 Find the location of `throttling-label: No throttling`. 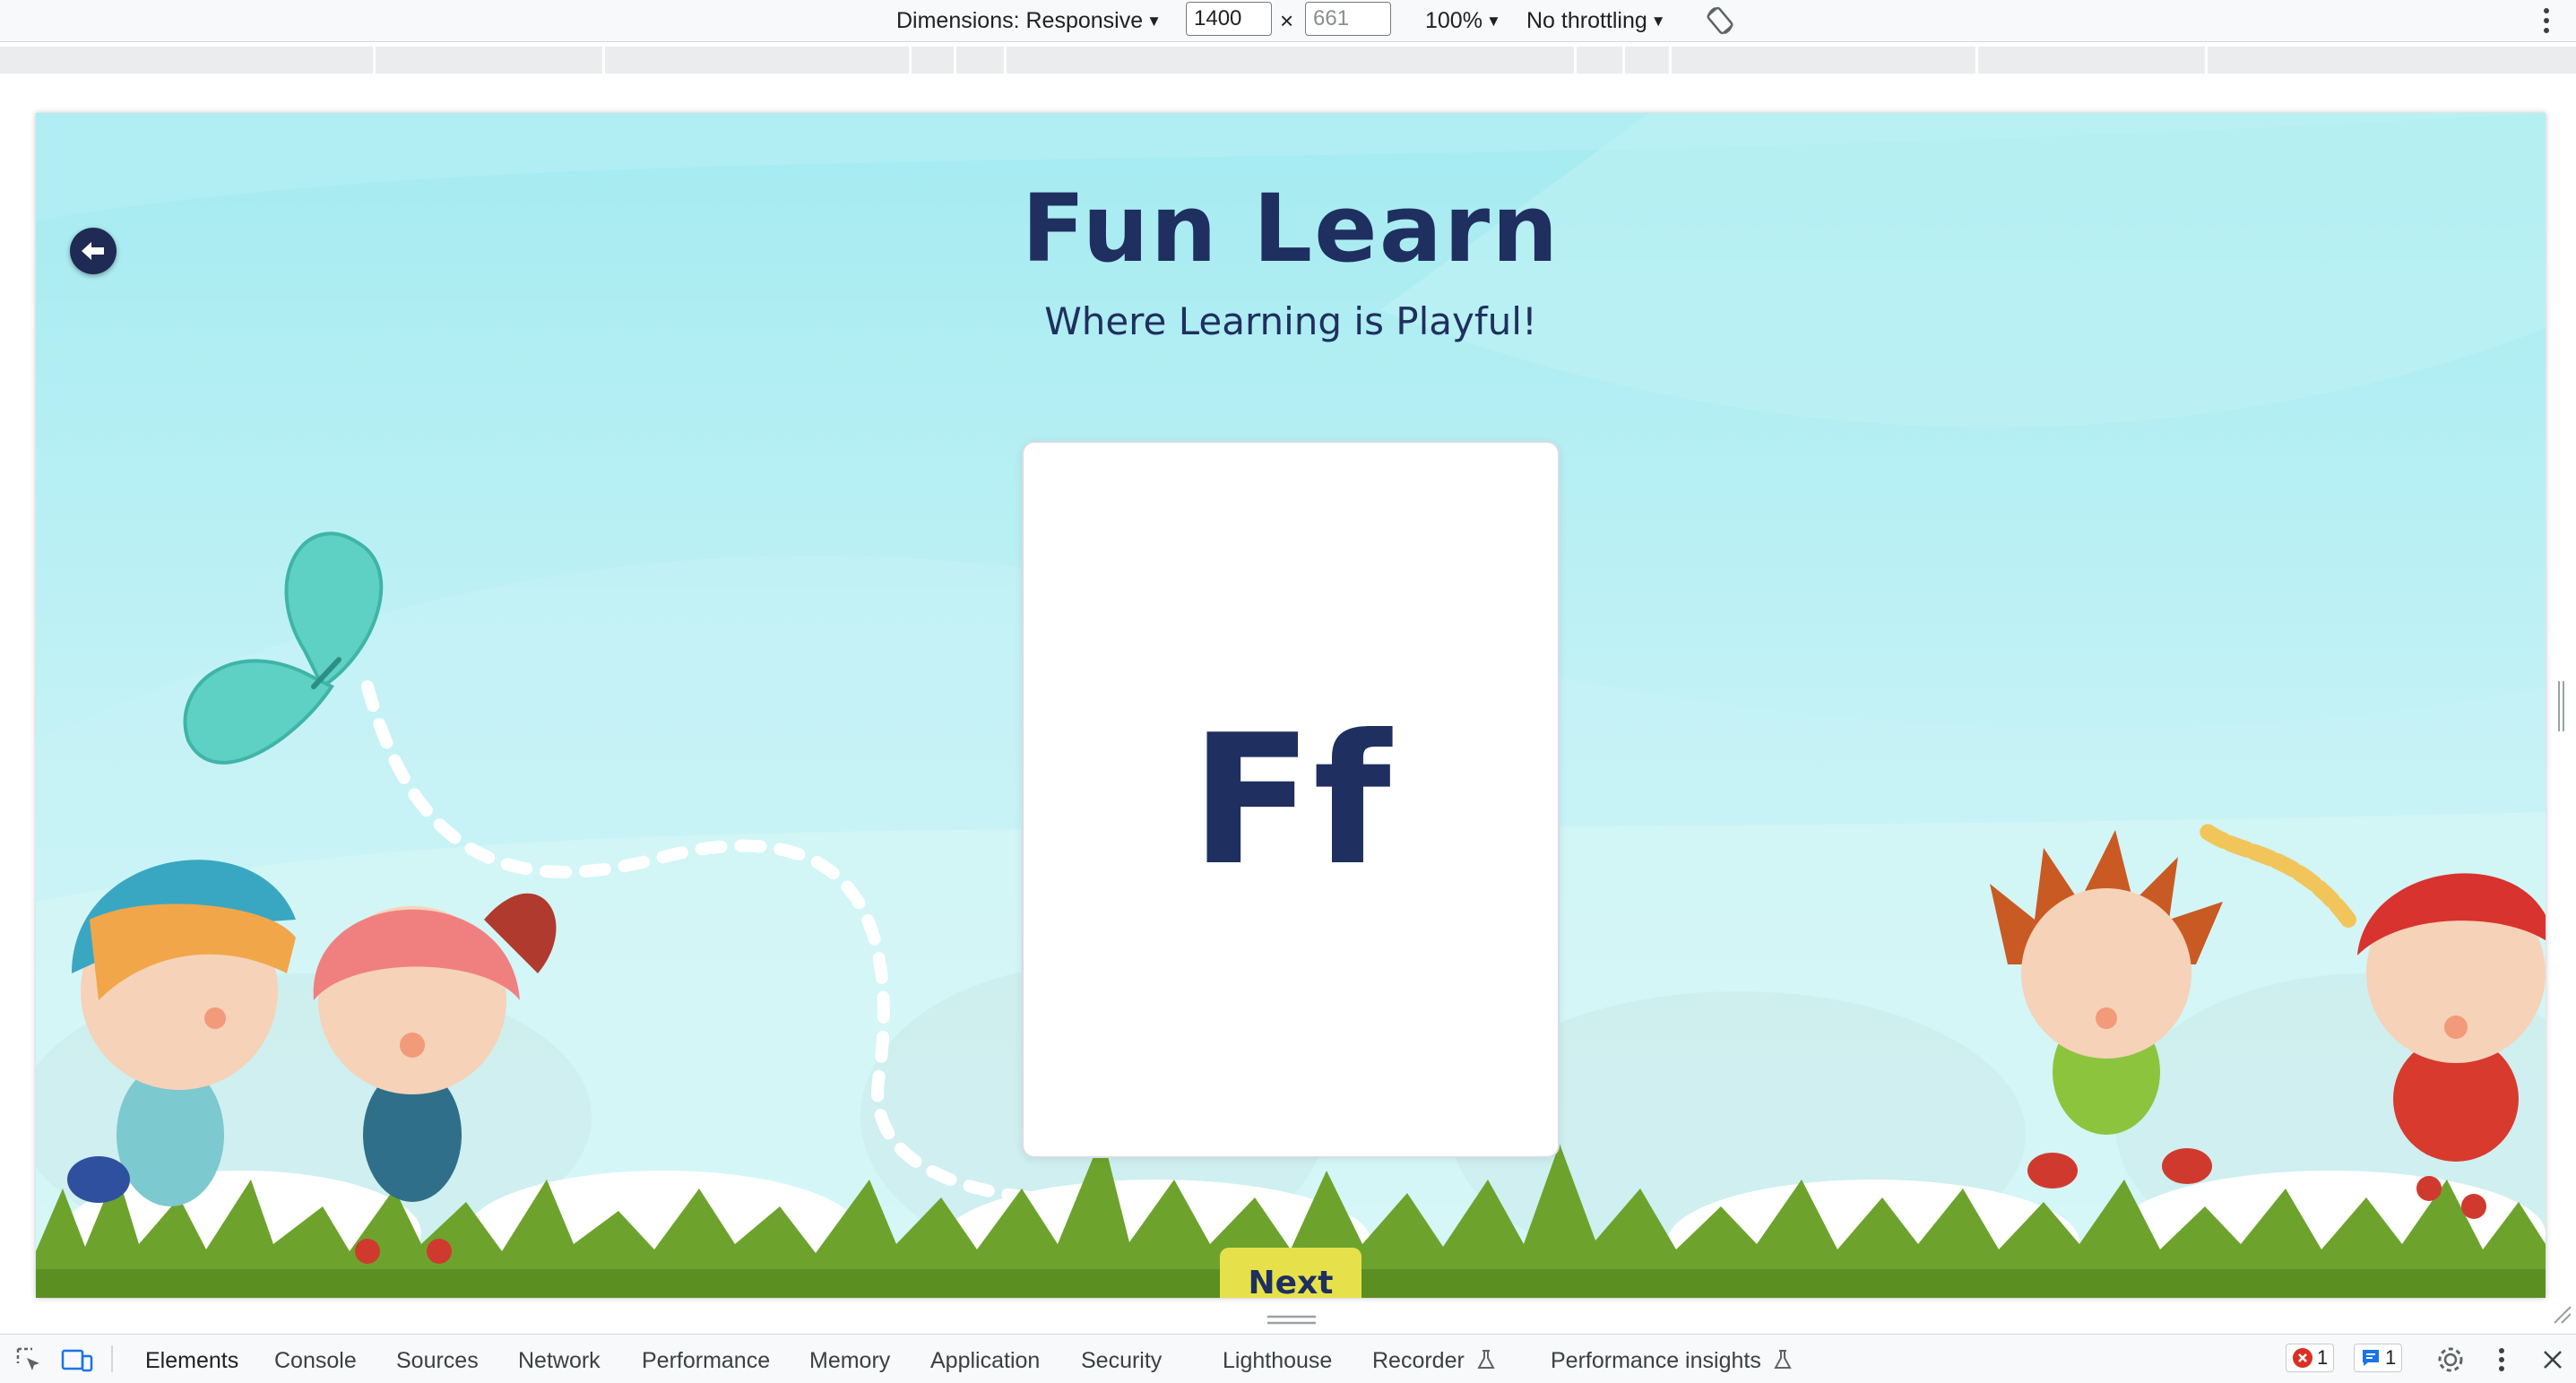

throttling-label: No throttling is located at coordinates (1586, 21).